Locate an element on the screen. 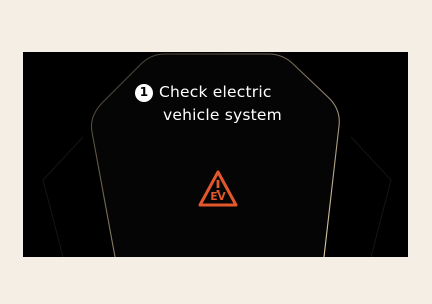 This screenshot has height=304, width=432. ev-warning-label: EV is located at coordinates (218, 197).